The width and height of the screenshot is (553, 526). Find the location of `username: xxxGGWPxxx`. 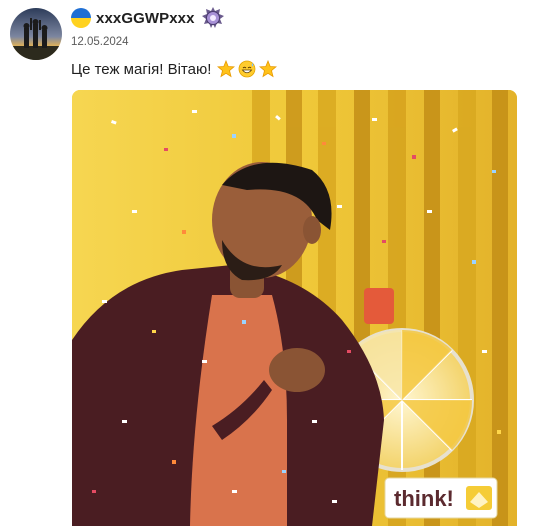

username: xxxGGWPxxx is located at coordinates (145, 18).